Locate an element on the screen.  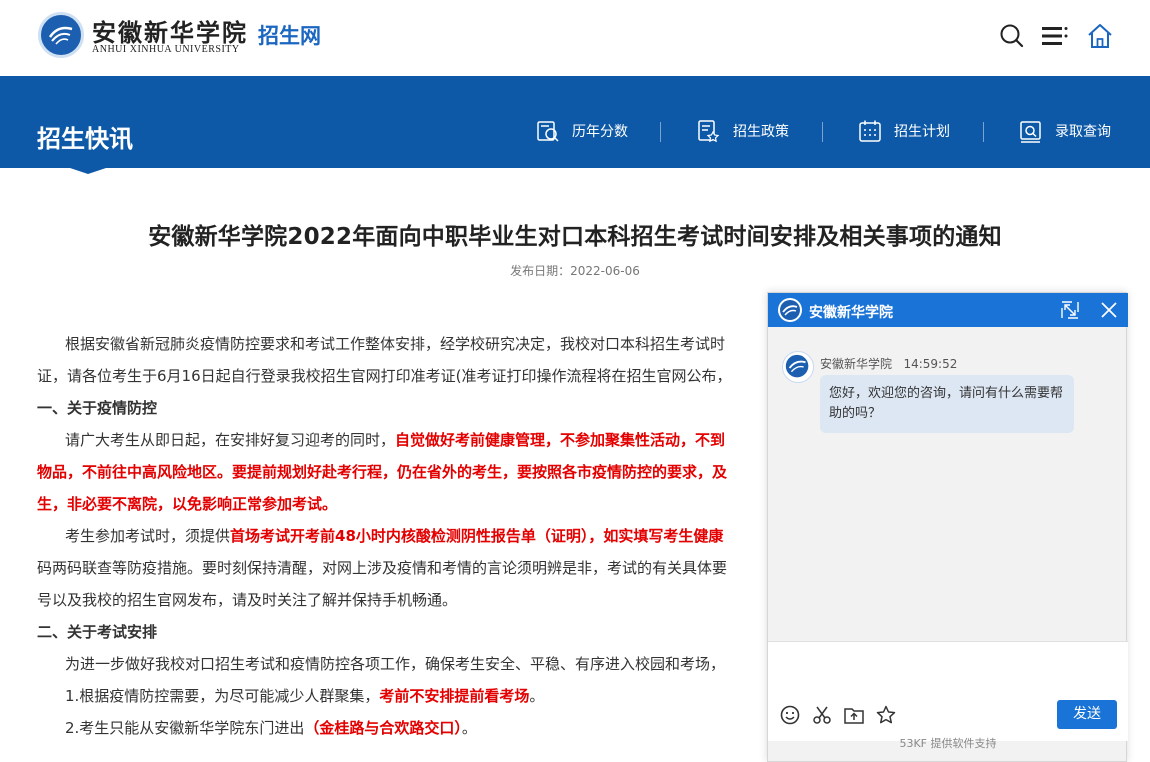
university-logo-icon is located at coordinates (61, 35).